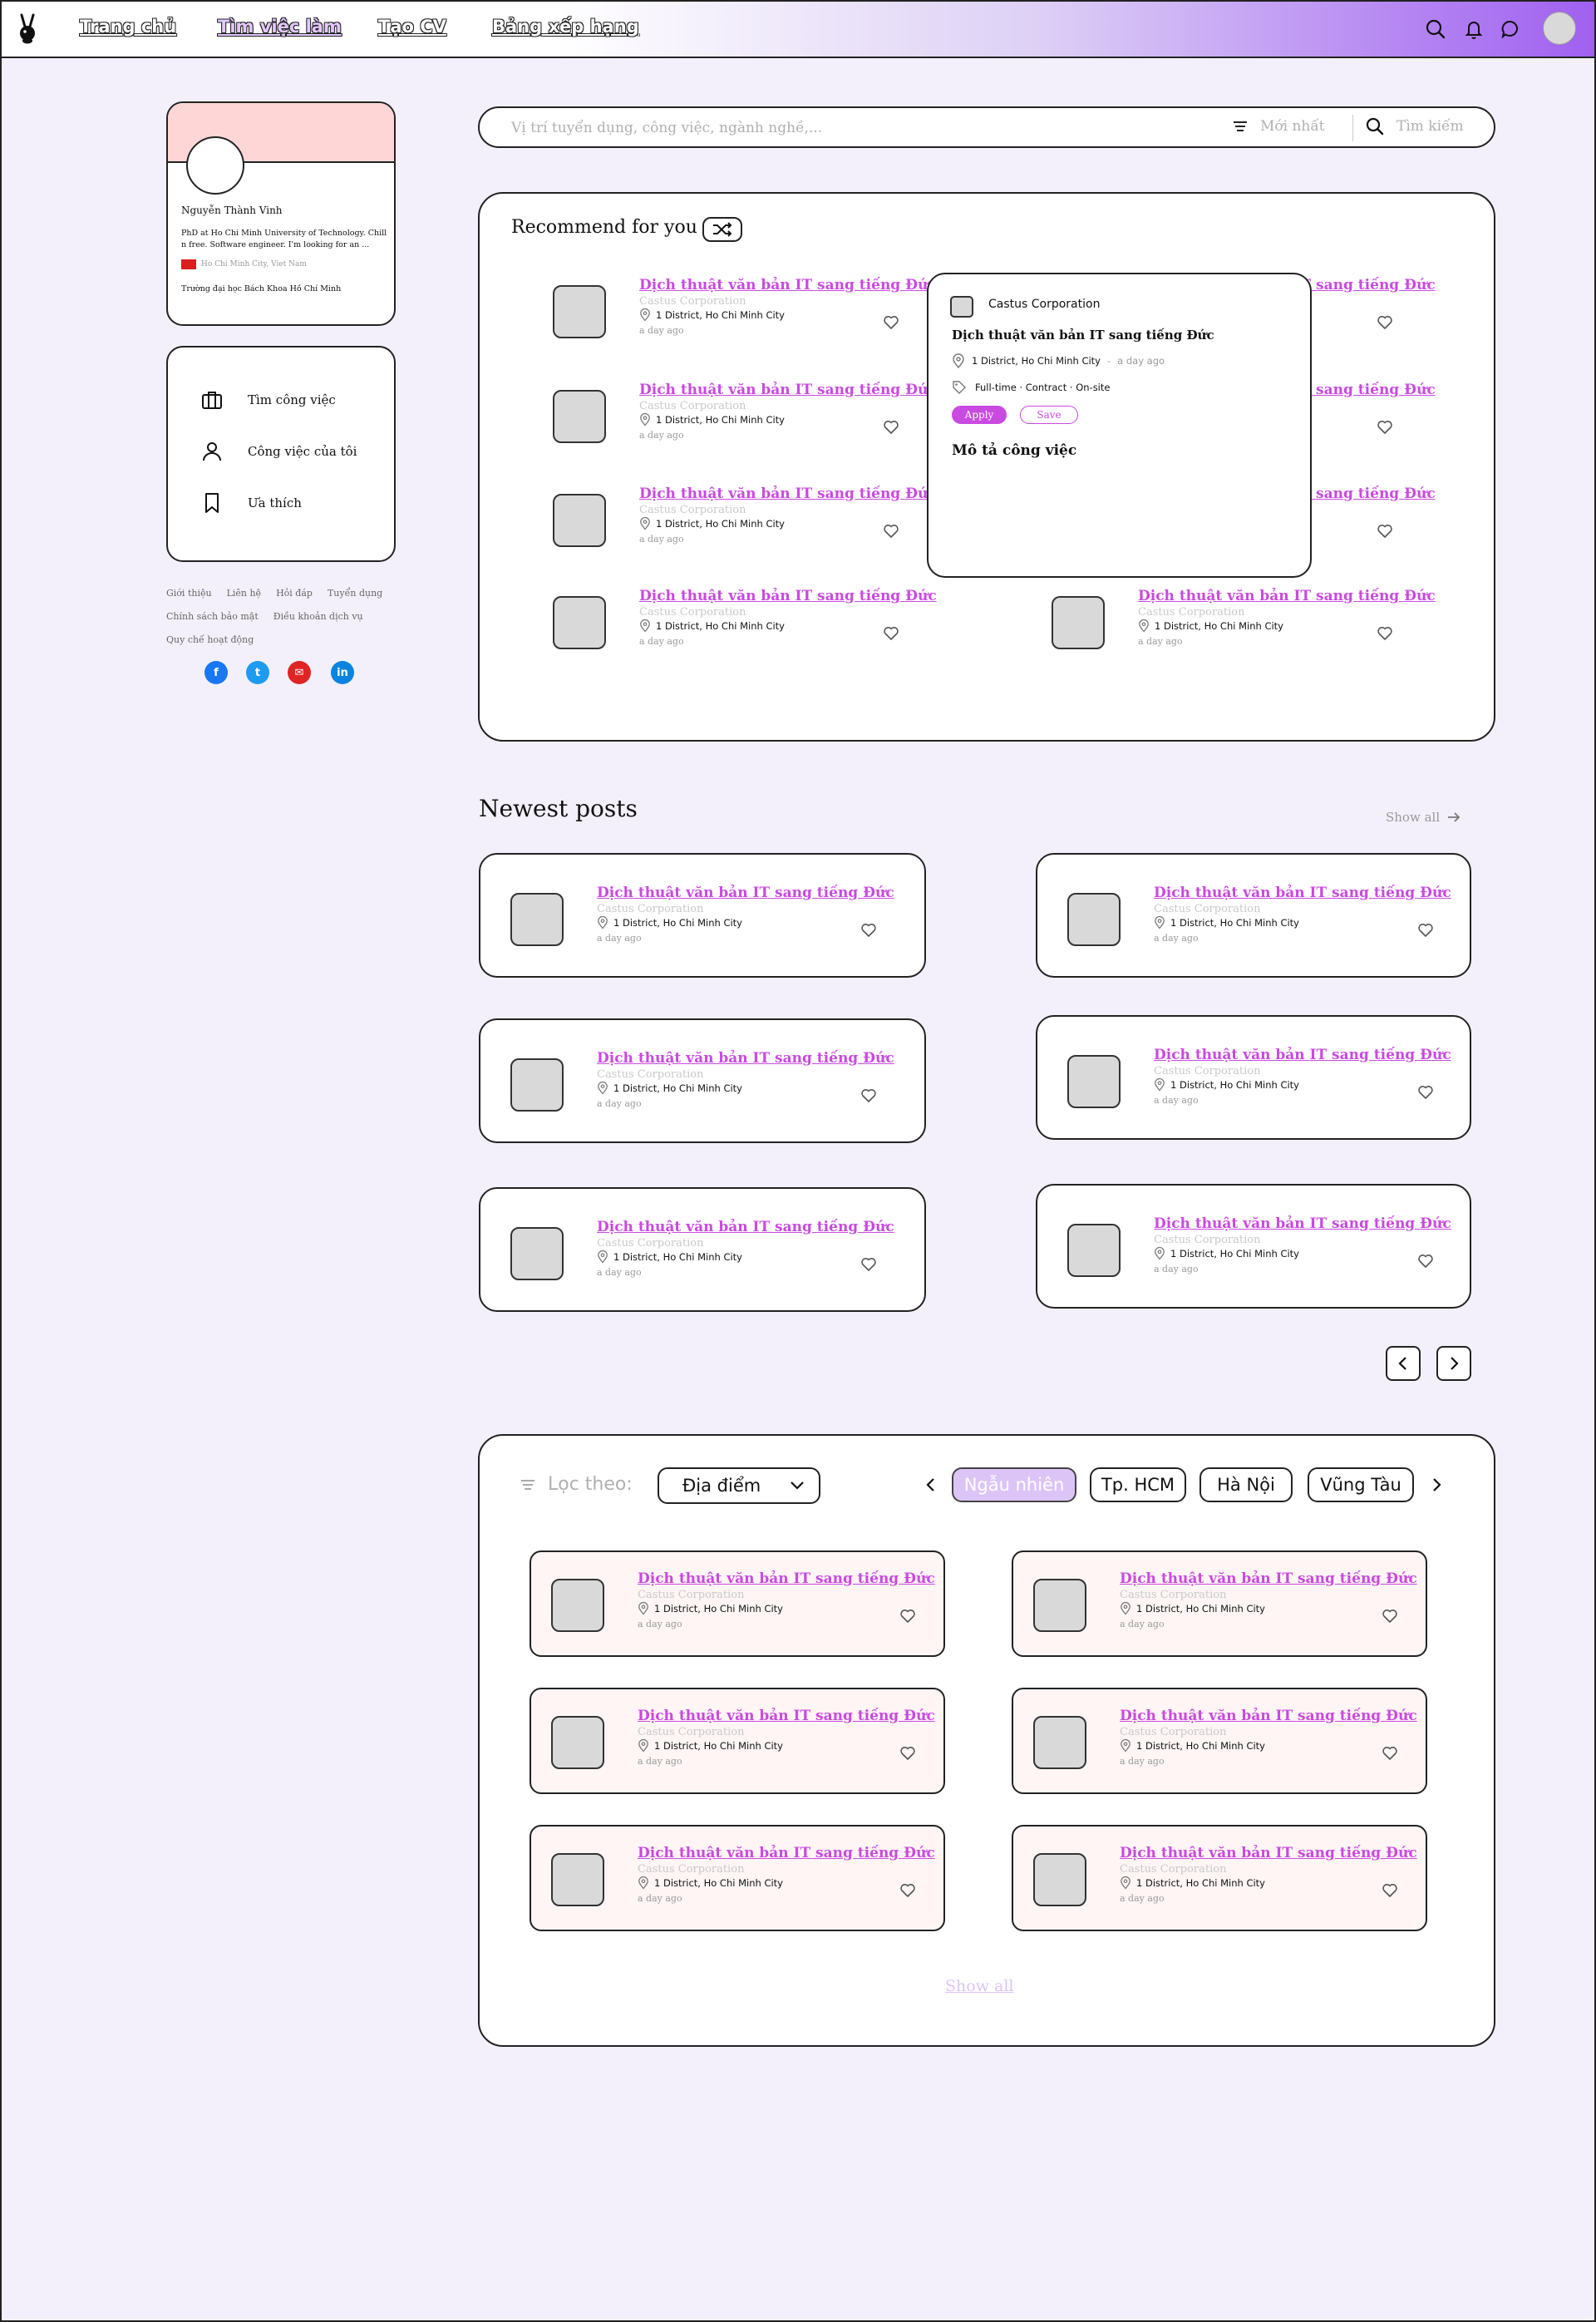 The height and width of the screenshot is (2322, 1596). What do you see at coordinates (189, 594) in the screenshot?
I see `footer-link-about: Giới thiệu` at bounding box center [189, 594].